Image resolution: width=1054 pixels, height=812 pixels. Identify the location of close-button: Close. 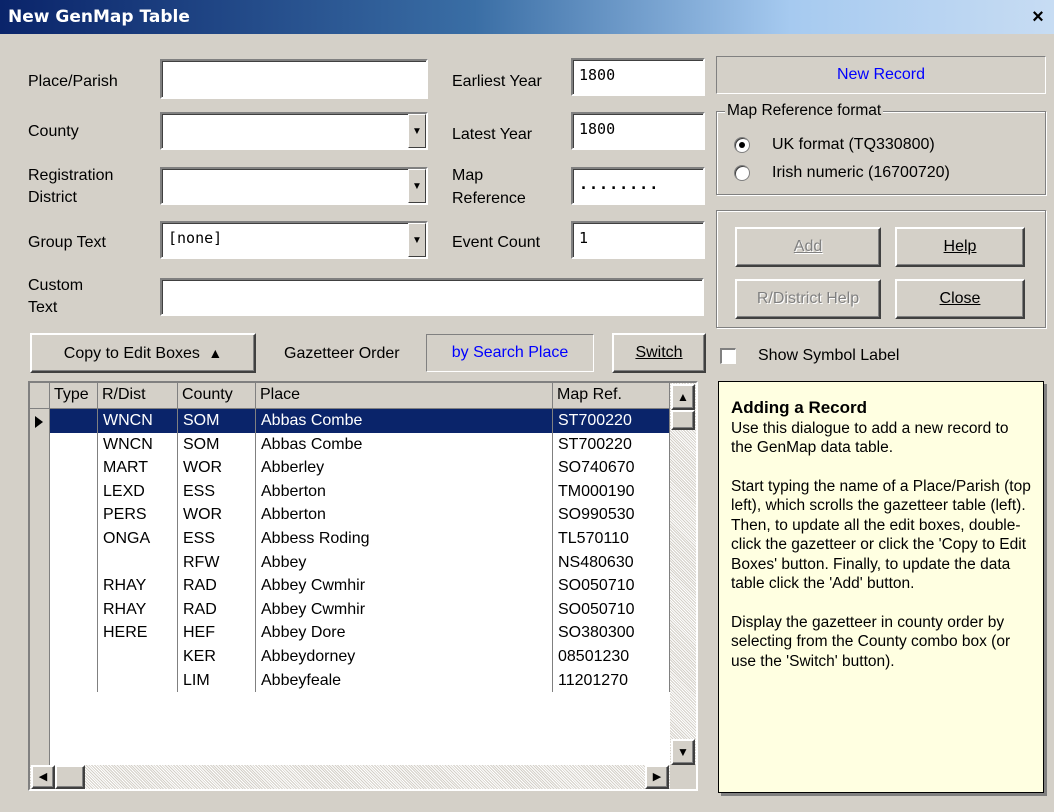
(960, 299).